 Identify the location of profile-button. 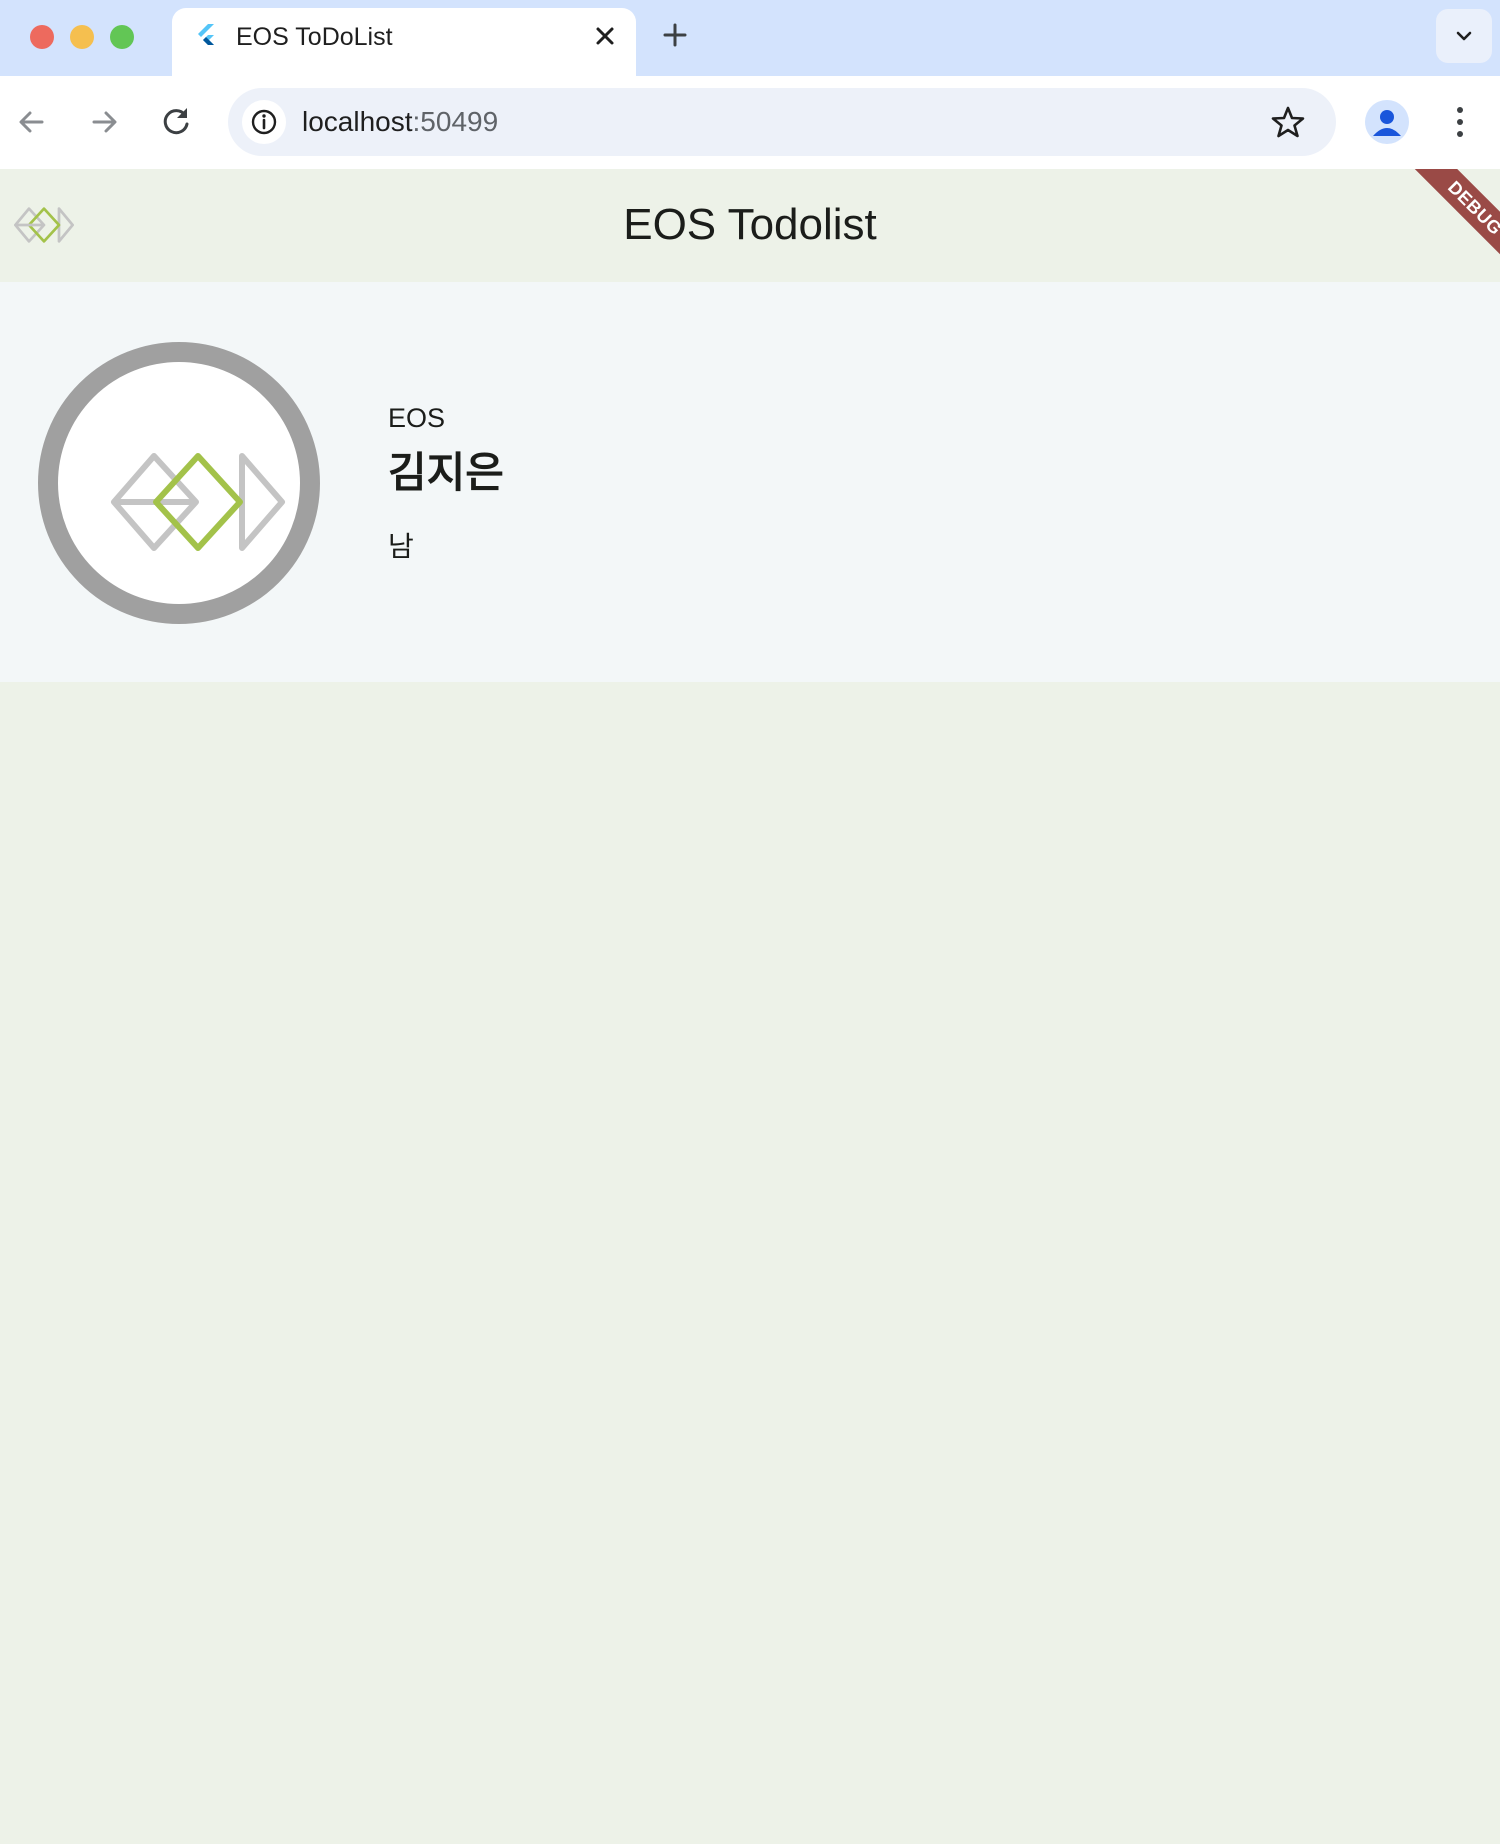
(1387, 122).